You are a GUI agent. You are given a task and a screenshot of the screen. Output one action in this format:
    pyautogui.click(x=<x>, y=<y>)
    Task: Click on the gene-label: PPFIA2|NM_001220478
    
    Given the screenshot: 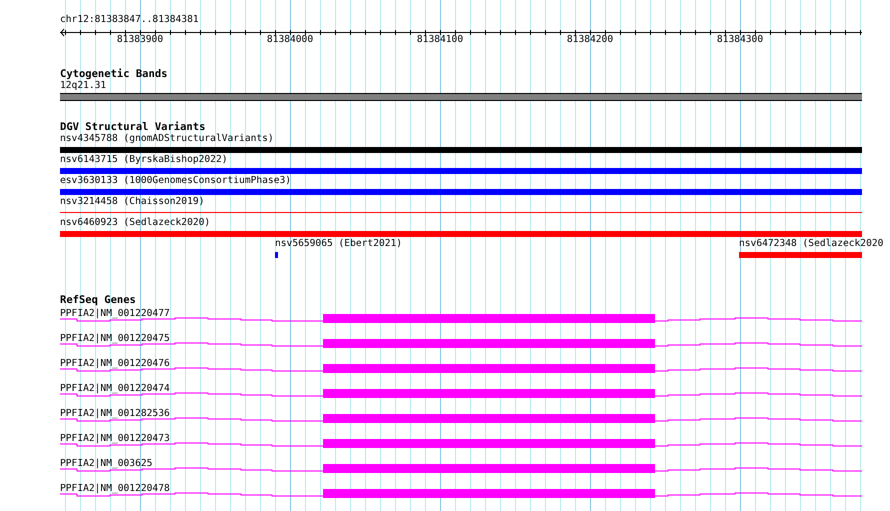 What is the action you would take?
    pyautogui.click(x=115, y=489)
    